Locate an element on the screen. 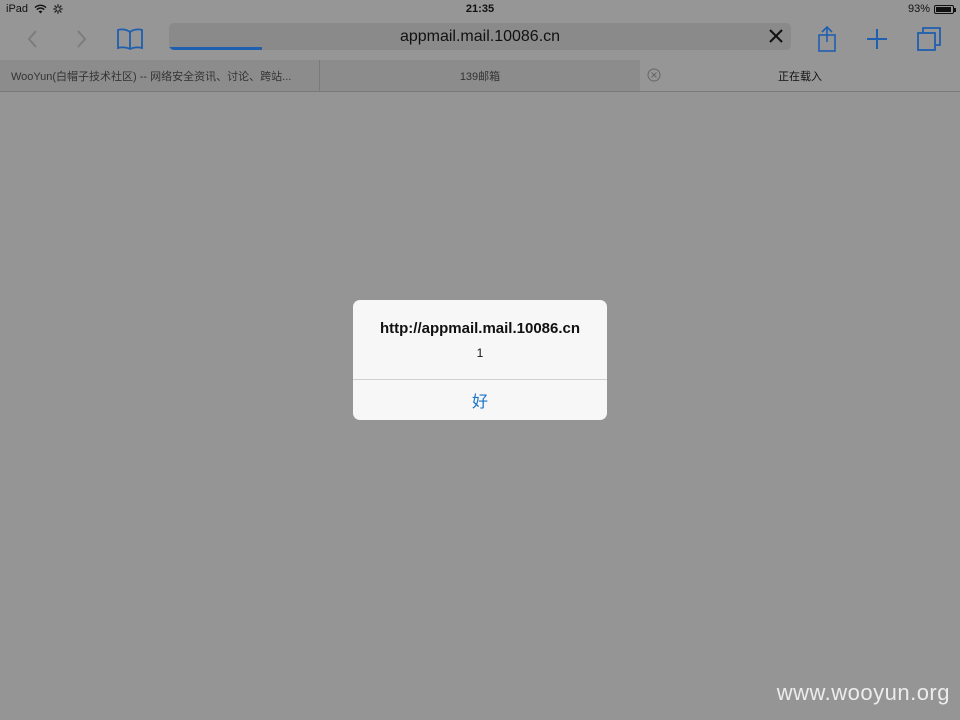 This screenshot has width=960, height=720. battery-icon is located at coordinates (945, 9).